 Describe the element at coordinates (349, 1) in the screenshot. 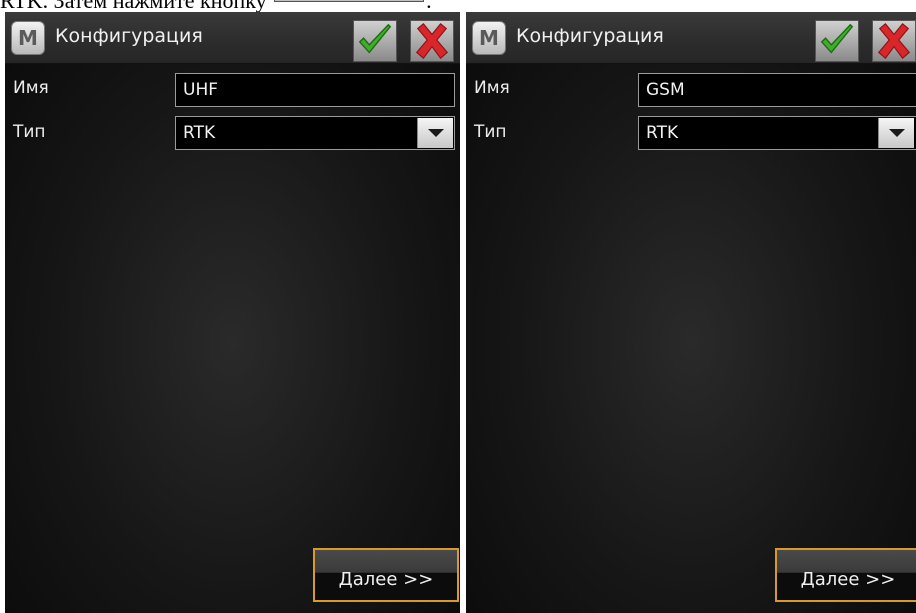

I see `inline-button-image` at that location.